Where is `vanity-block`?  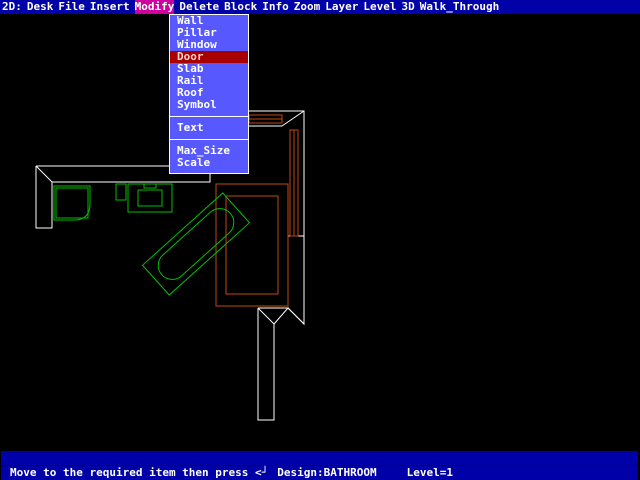
vanity-block is located at coordinates (121, 192).